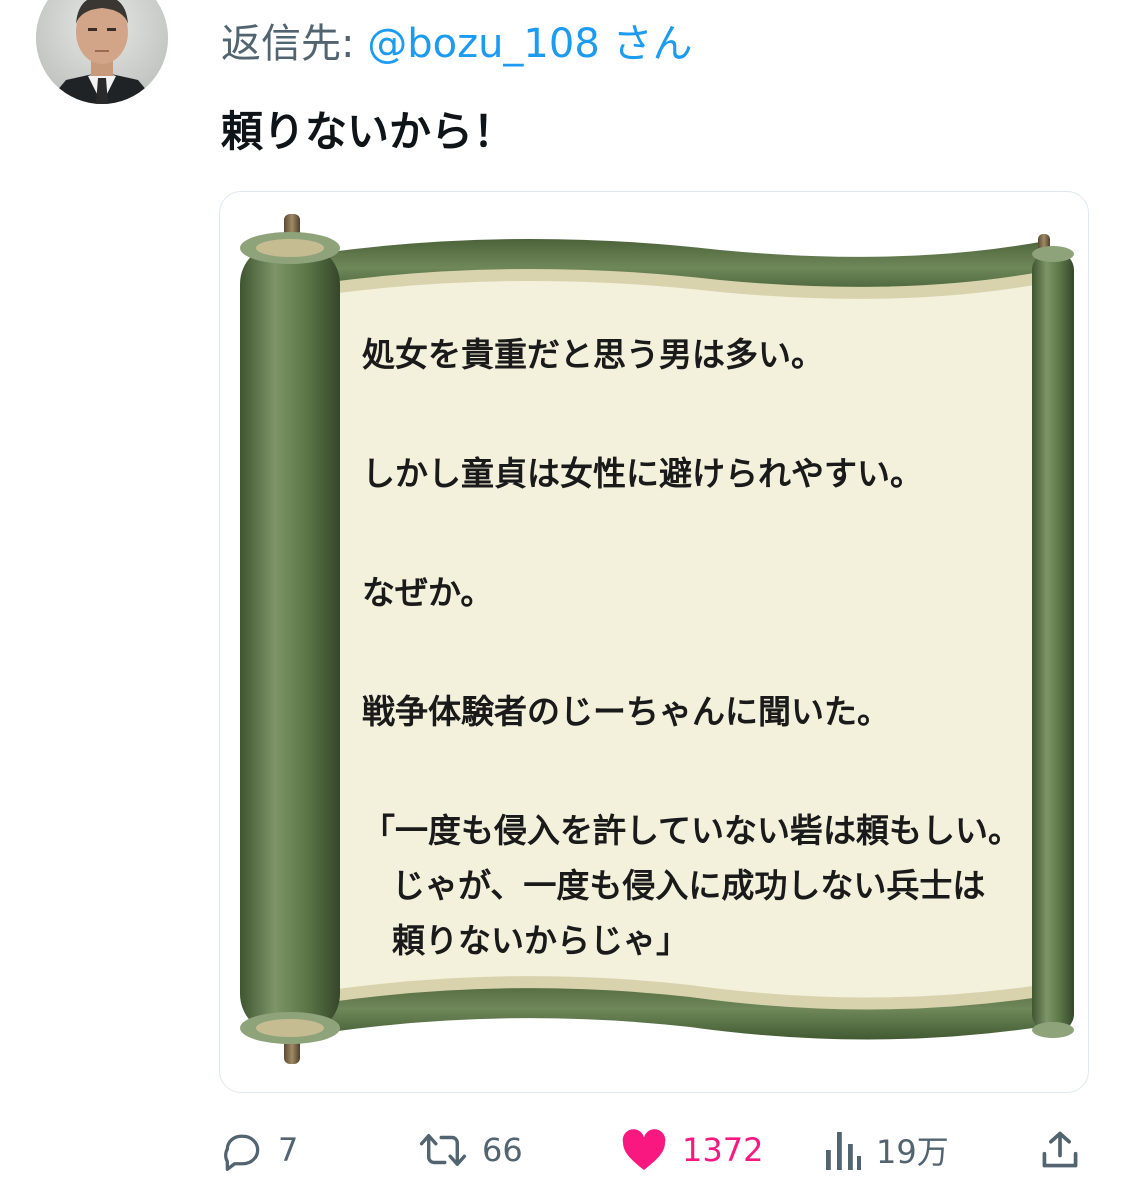 This screenshot has height=1199, width=1124. I want to click on scroll-line: 処女を貴重だと思う男は多い。, so click(593, 354).